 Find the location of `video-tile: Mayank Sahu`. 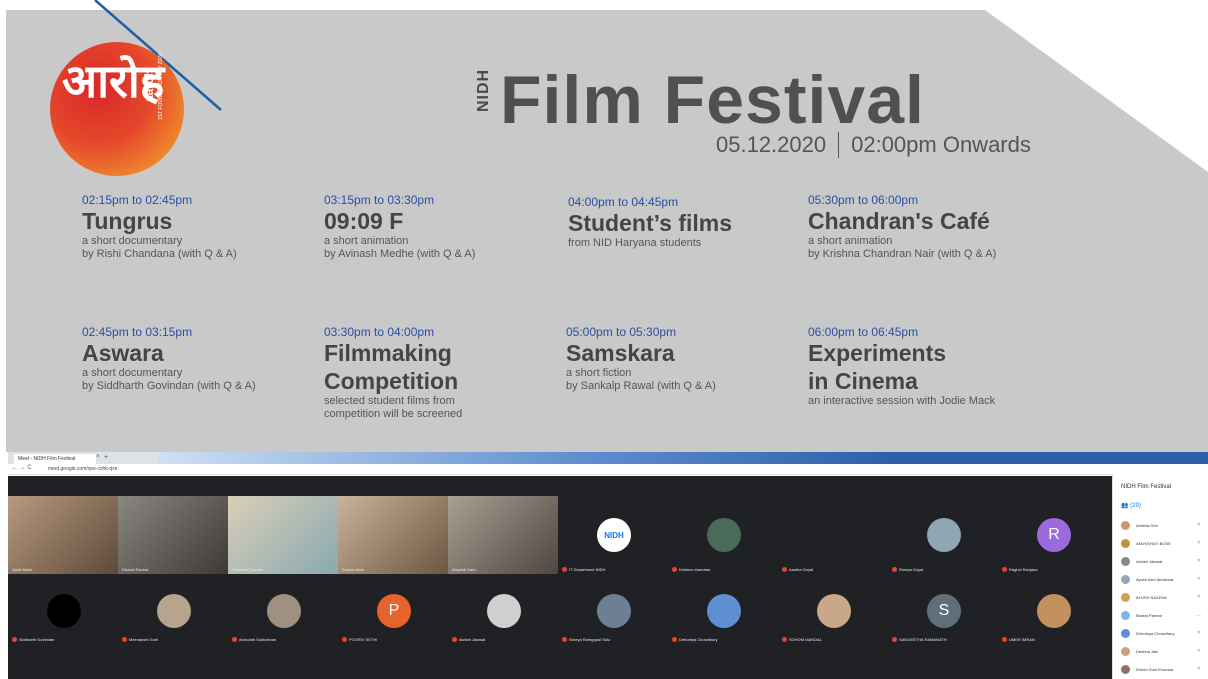

video-tile: Mayank Sahu is located at coordinates (503, 535).